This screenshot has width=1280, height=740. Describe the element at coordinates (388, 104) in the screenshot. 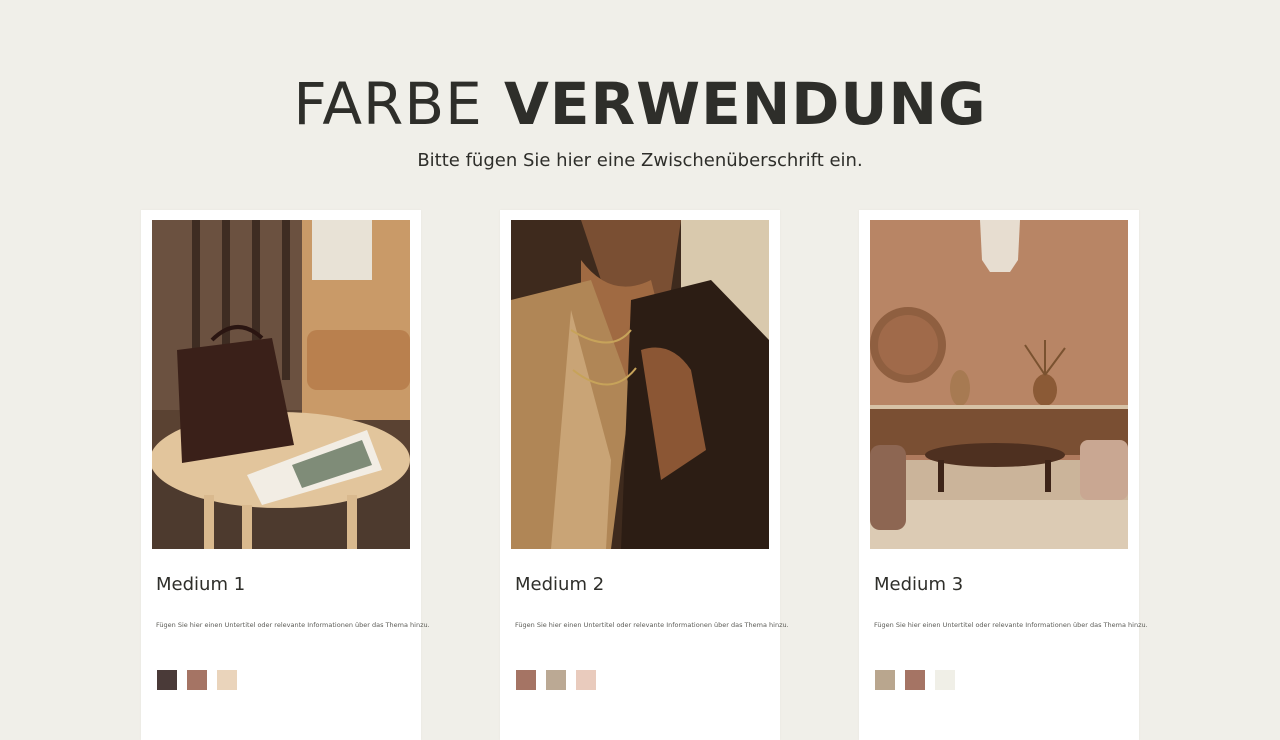

I see `title-light: FARBE` at that location.